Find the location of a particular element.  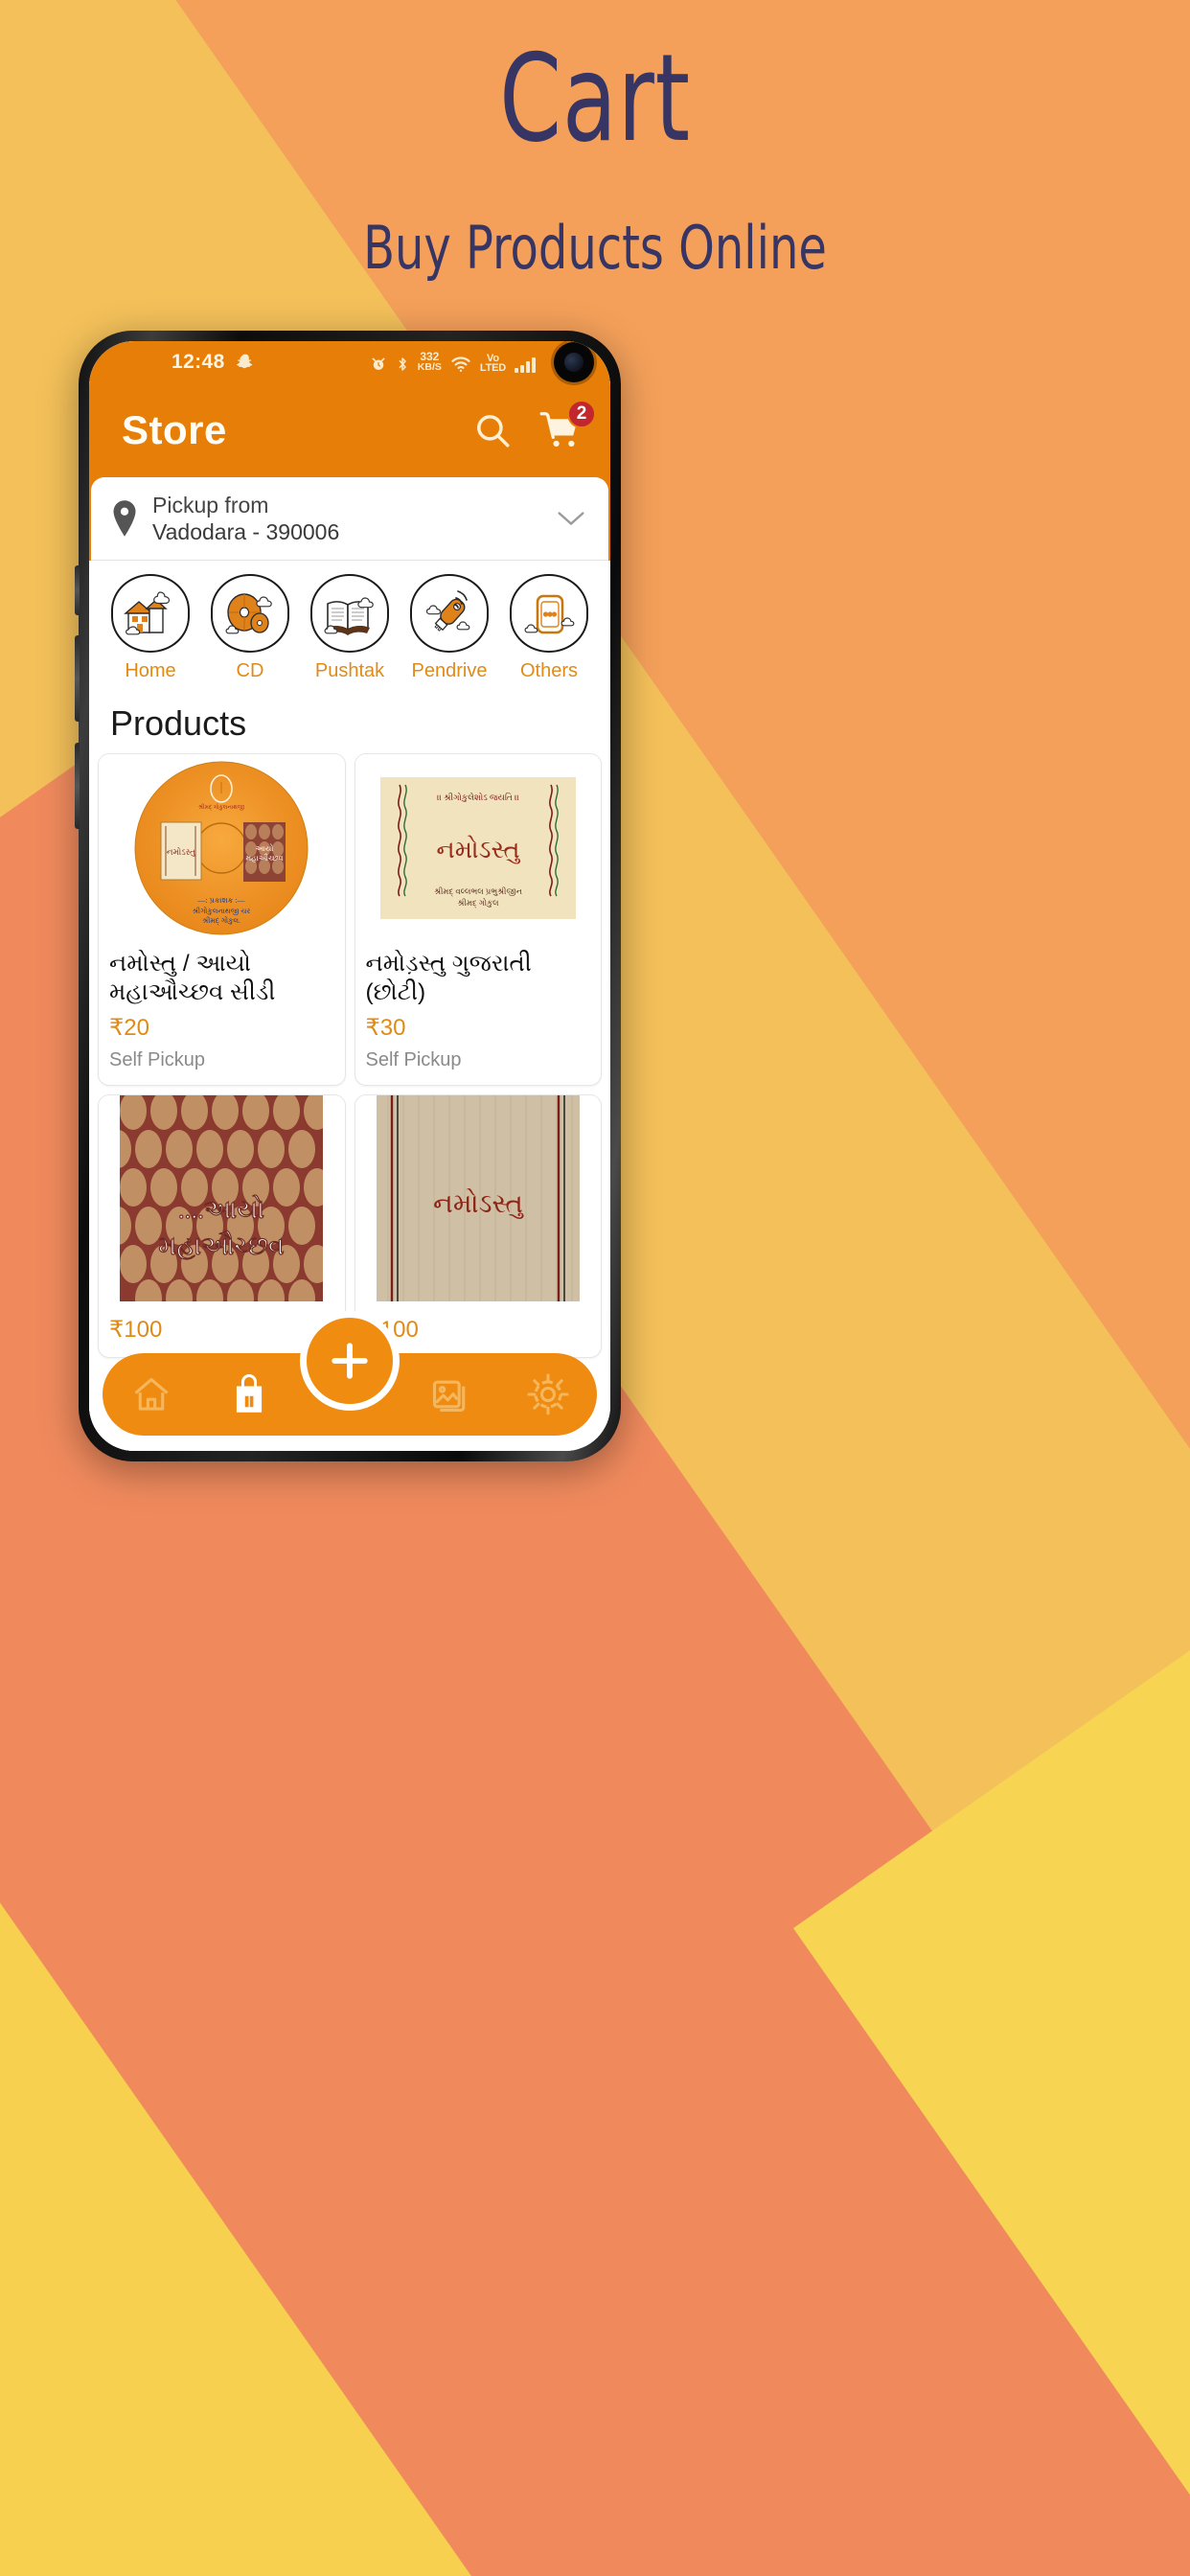

alarm-icon is located at coordinates (379, 364).